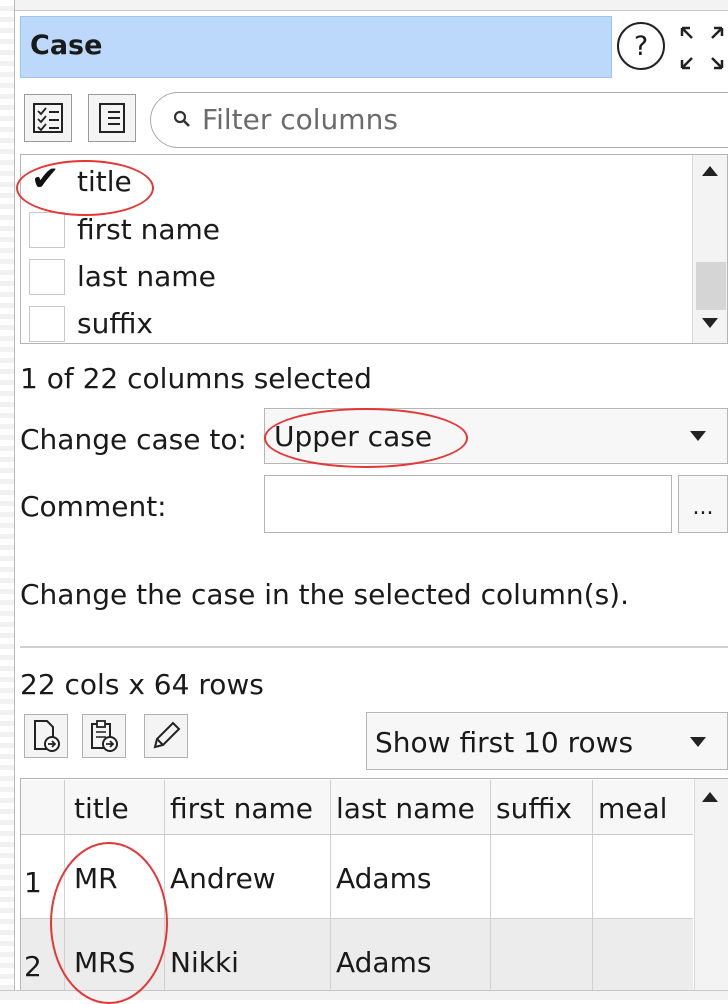 This screenshot has width=728, height=1004. Describe the element at coordinates (66, 45) in the screenshot. I see `panel-title: Case` at that location.